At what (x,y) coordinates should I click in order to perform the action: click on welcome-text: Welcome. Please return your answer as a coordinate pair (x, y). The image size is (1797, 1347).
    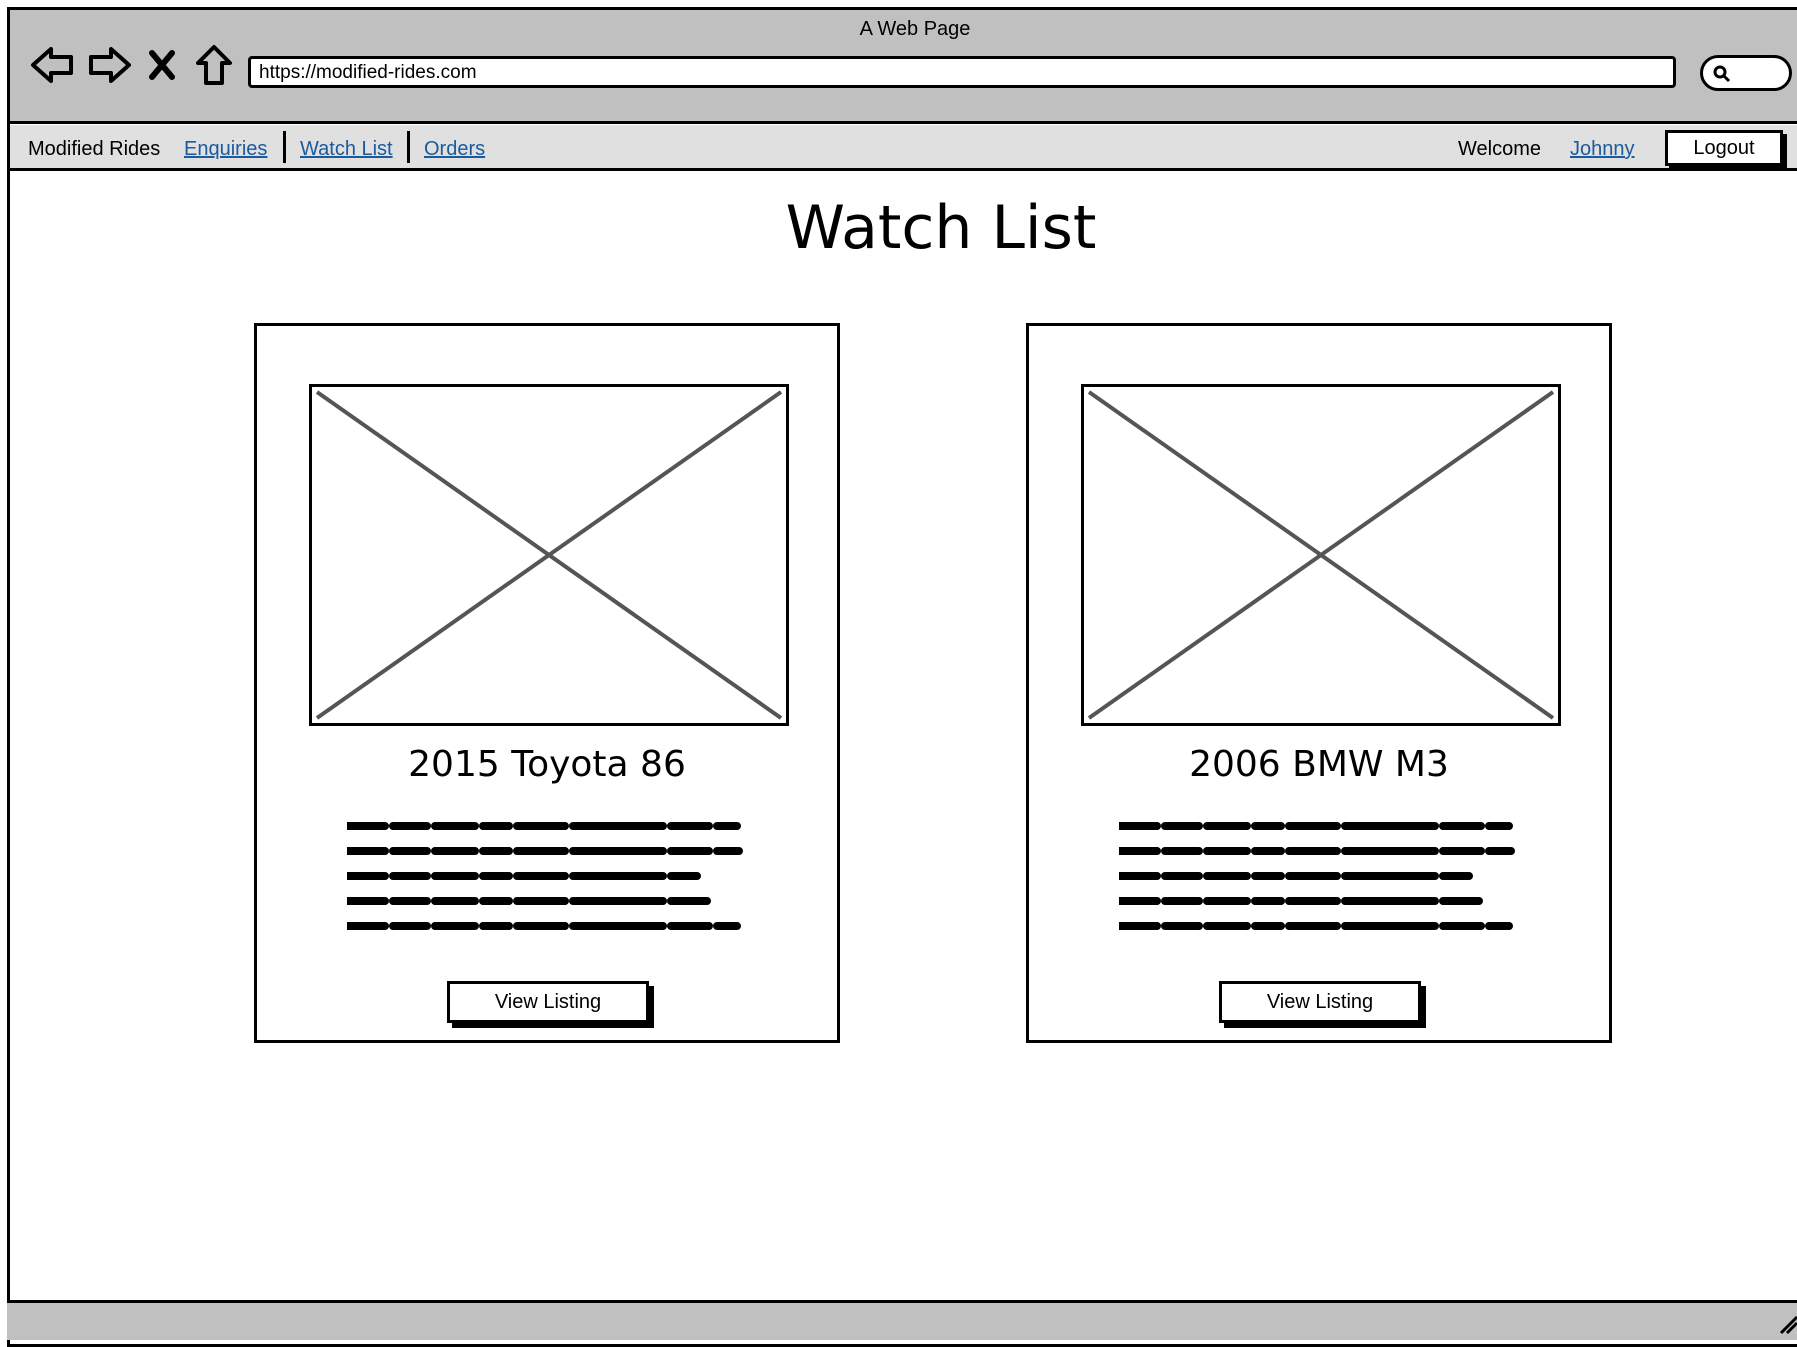
    Looking at the image, I should click on (1499, 149).